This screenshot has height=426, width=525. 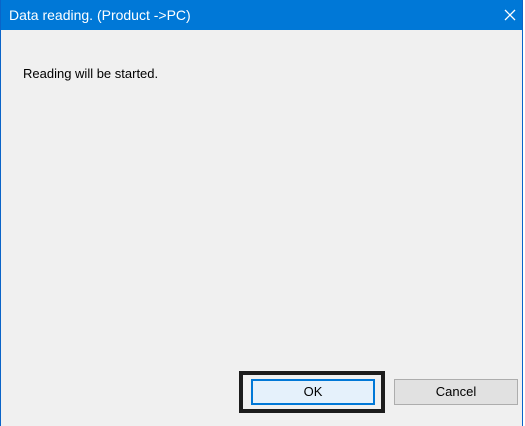 What do you see at coordinates (261, 15) in the screenshot?
I see `title-bar: Data reading. (Product ->PC)` at bounding box center [261, 15].